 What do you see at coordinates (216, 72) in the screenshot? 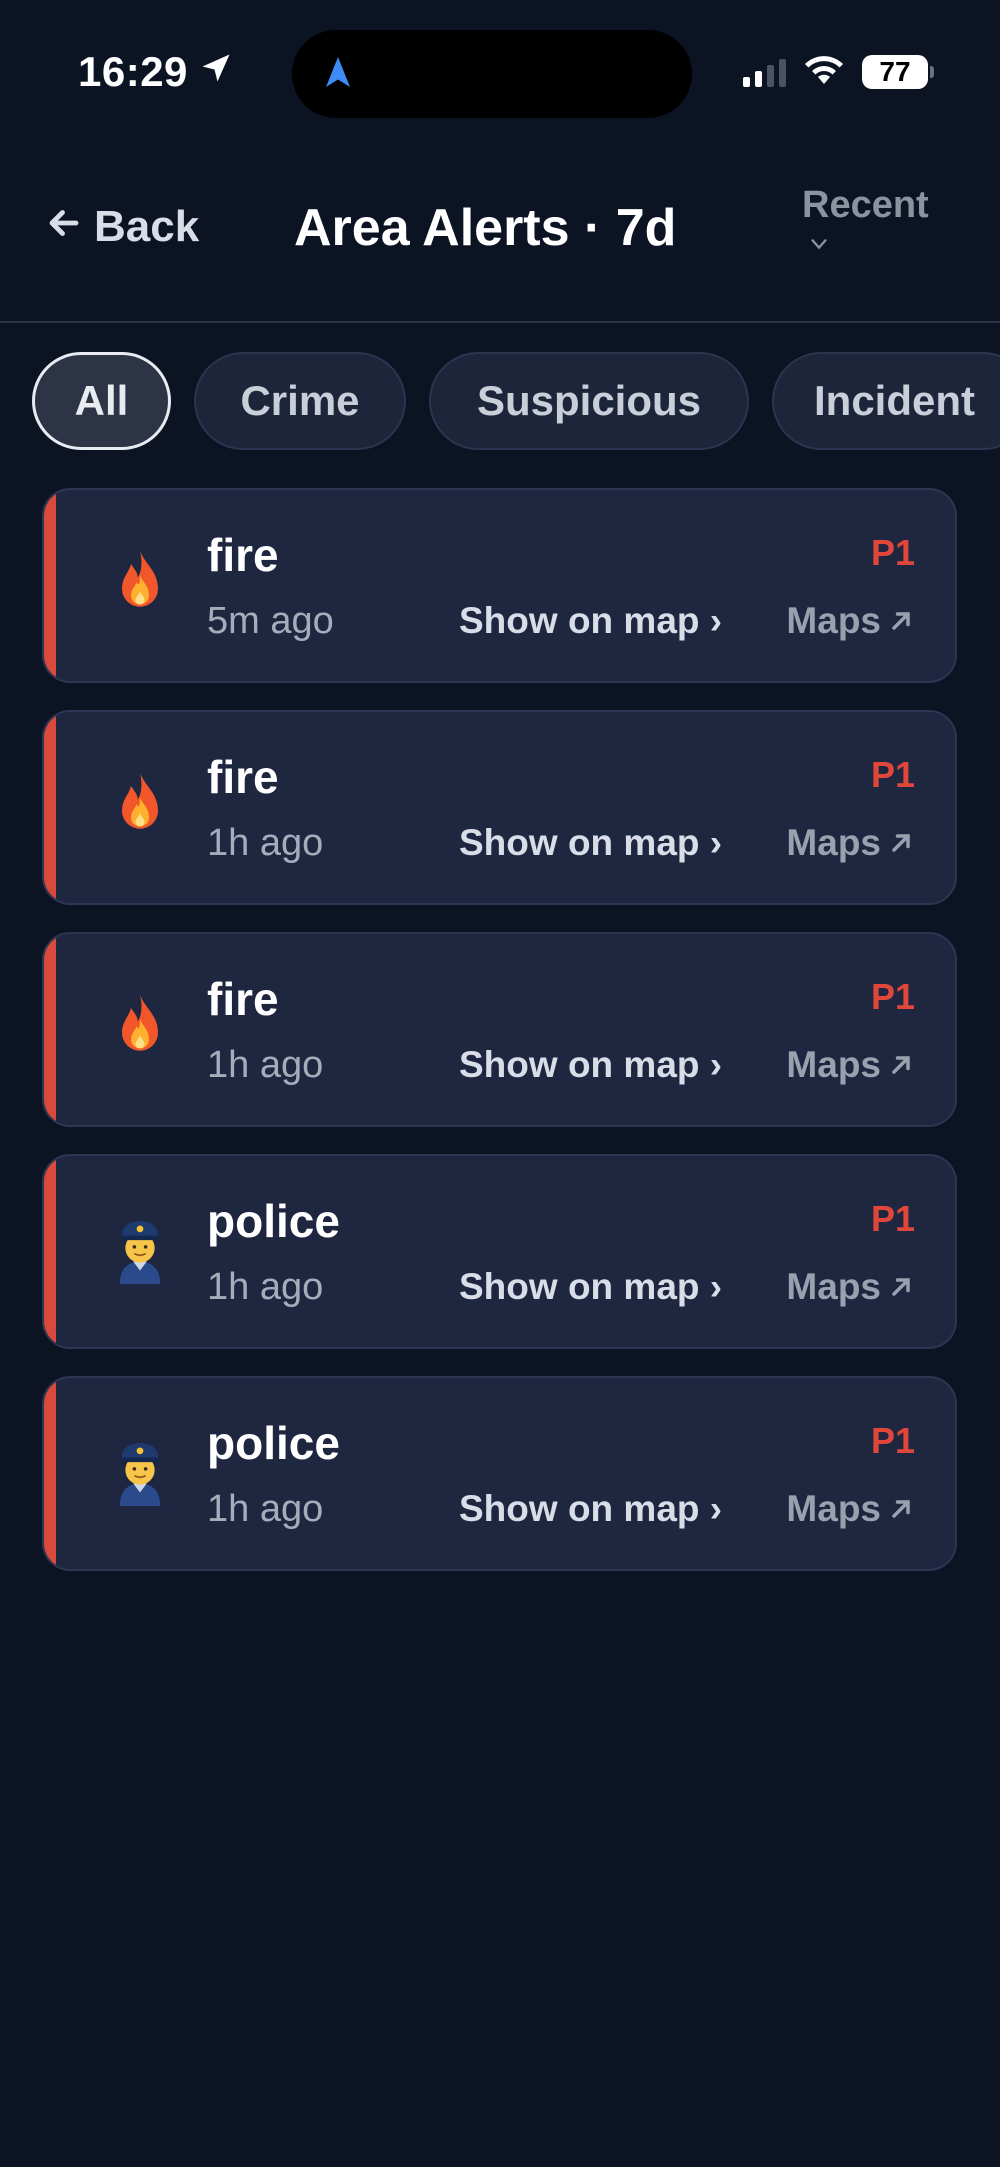
I see `location-arrow-icon` at bounding box center [216, 72].